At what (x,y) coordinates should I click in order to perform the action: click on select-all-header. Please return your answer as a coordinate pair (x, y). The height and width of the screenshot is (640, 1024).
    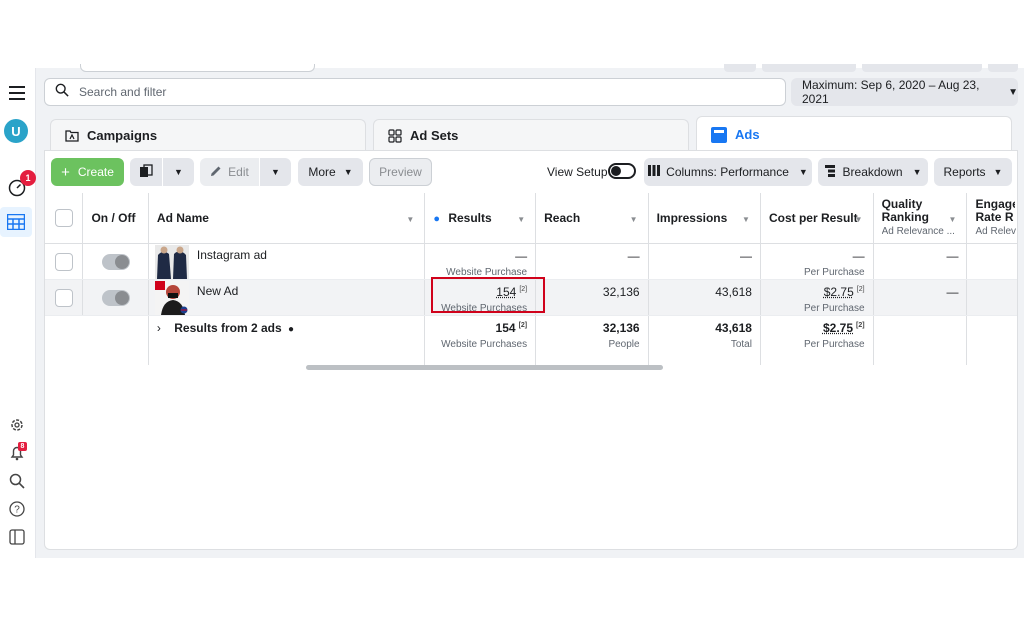
    Looking at the image, I should click on (64, 218).